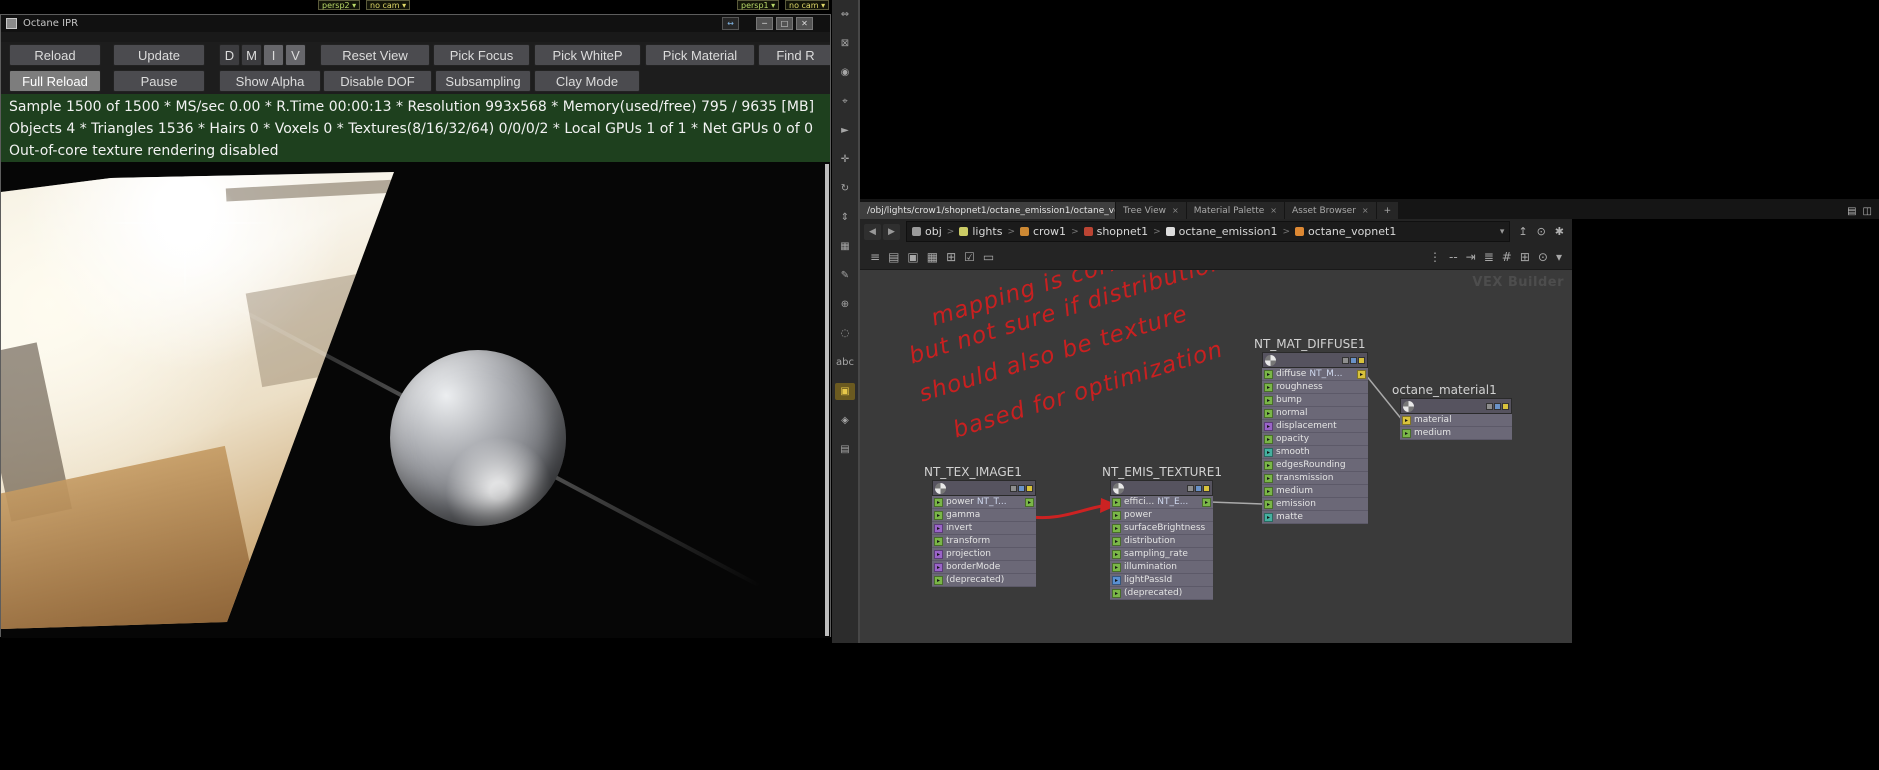 Image resolution: width=1879 pixels, height=770 pixels. I want to click on param-row-smooth: ▸ smooth, so click(1315, 452).